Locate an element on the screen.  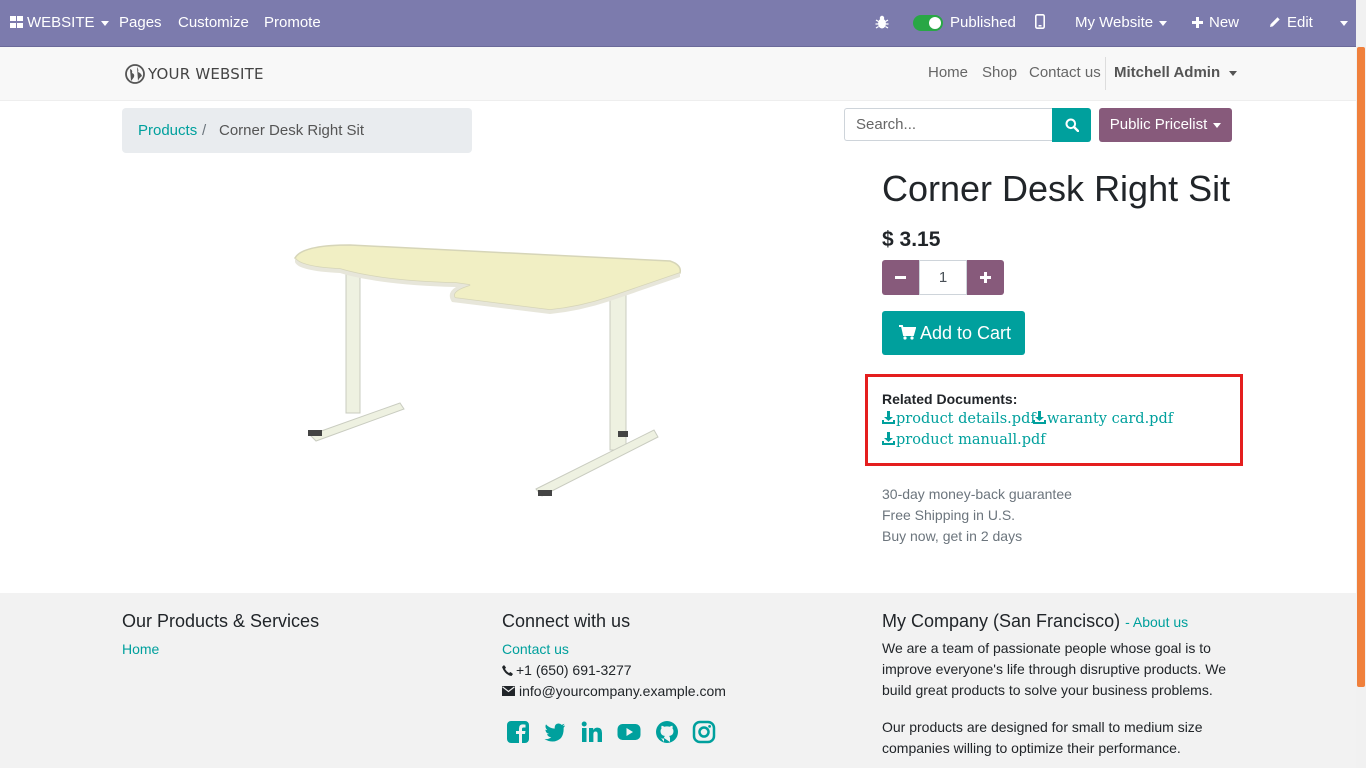
globe-icon is located at coordinates (135, 74).